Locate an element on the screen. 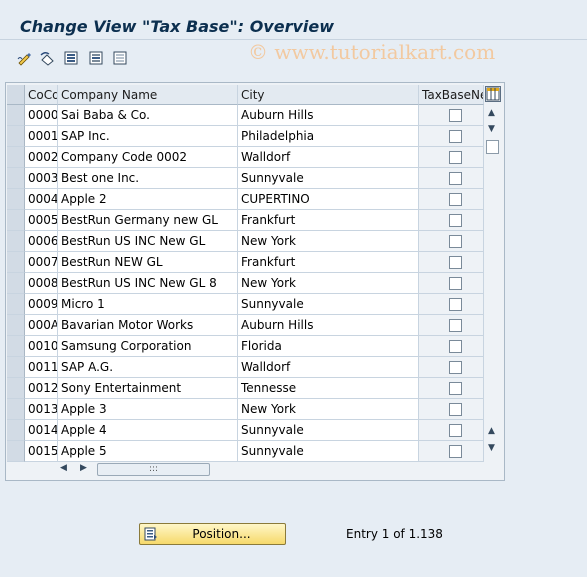 The image size is (587, 577). cell-company-name: BestRun US INC New GL is located at coordinates (148, 241).